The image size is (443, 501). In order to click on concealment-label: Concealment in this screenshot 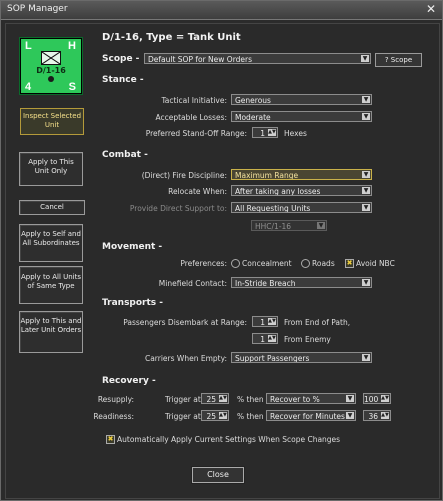, I will do `click(267, 263)`.